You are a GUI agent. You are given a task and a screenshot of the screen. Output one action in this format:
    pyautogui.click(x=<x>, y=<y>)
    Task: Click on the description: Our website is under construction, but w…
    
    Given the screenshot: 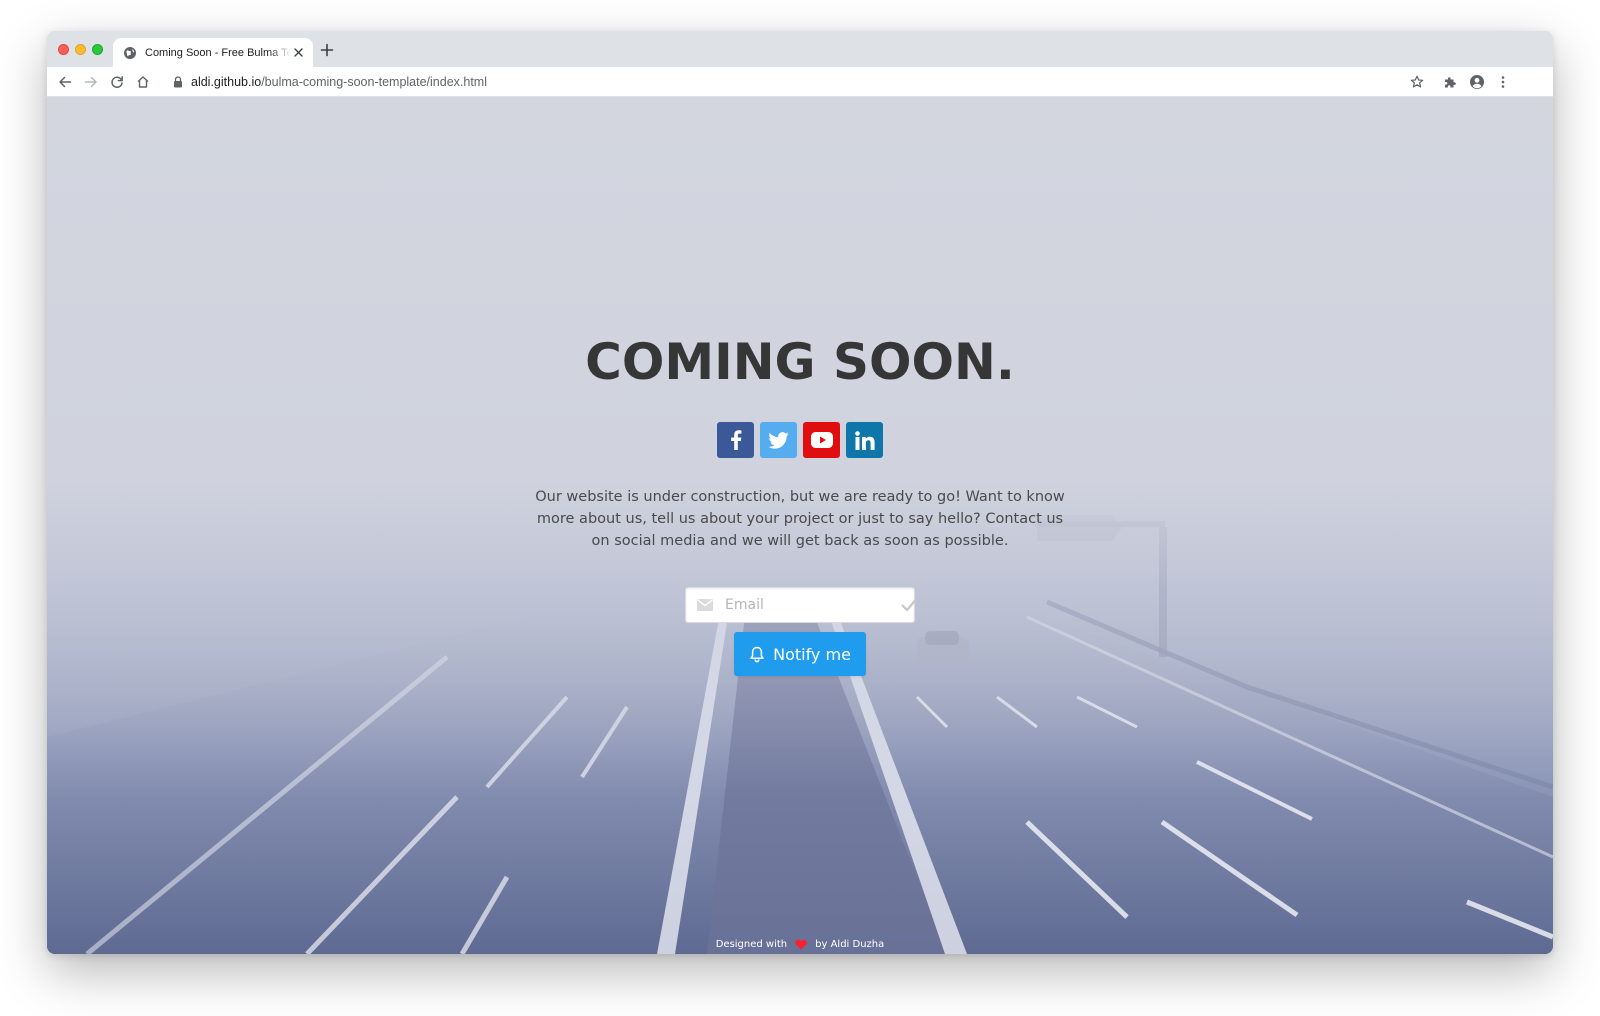 What is the action you would take?
    pyautogui.click(x=800, y=519)
    